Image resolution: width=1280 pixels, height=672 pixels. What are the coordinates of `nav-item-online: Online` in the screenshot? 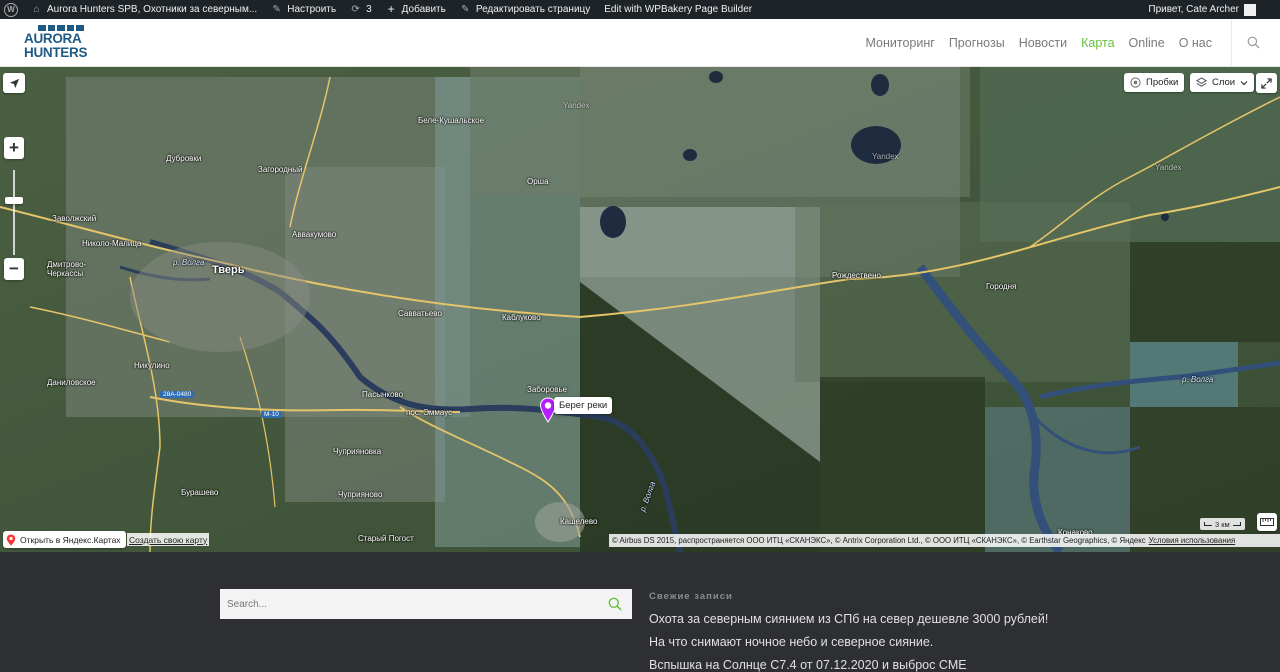 It's located at (1147, 43).